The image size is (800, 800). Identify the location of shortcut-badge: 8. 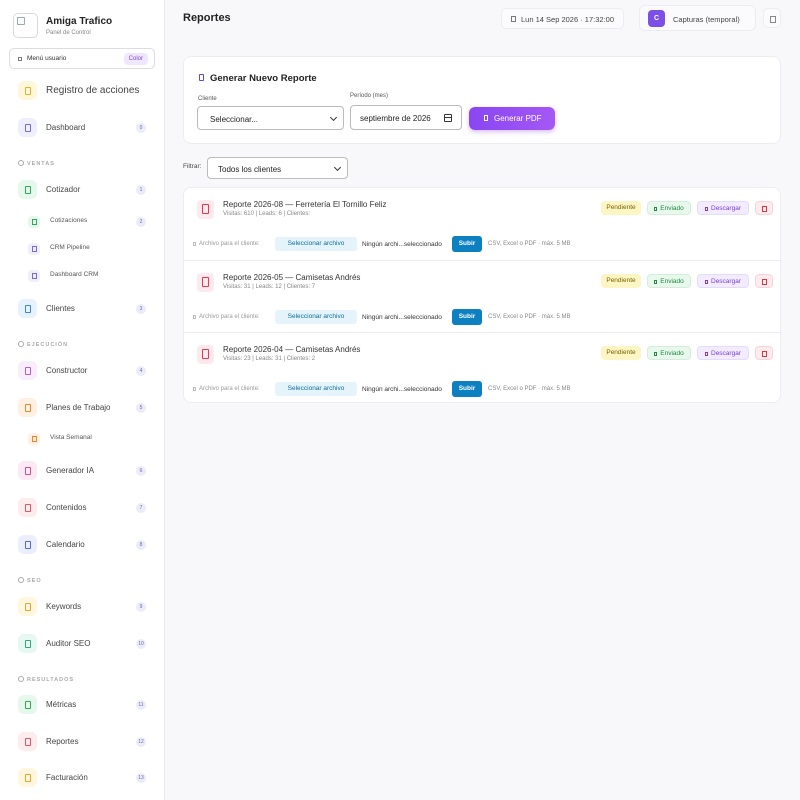
(141, 545).